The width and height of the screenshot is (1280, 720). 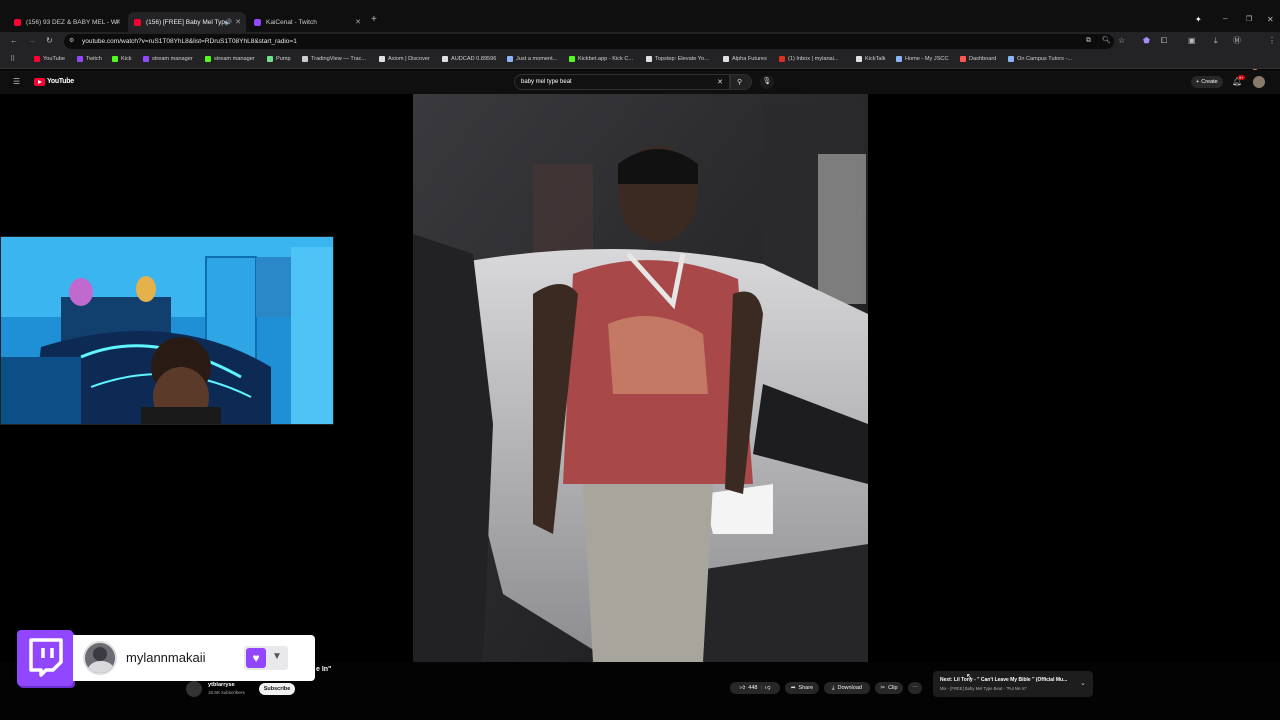 I want to click on sidebar-icon: ▣, so click(x=1192, y=41).